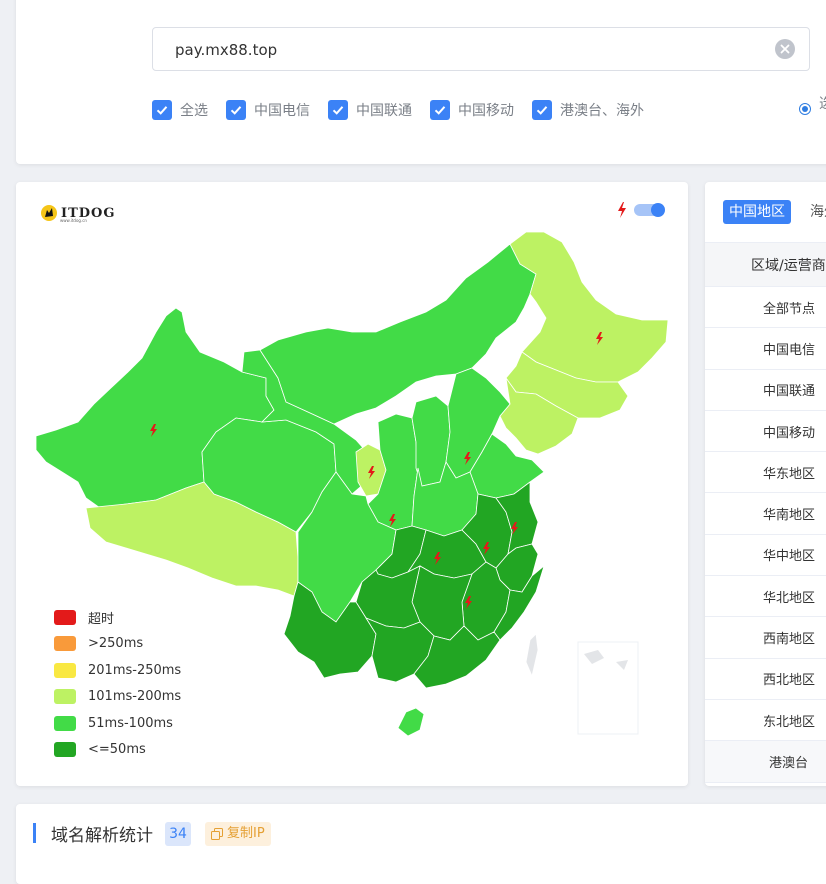  I want to click on copy-ip-button: 复制IP, so click(238, 834).